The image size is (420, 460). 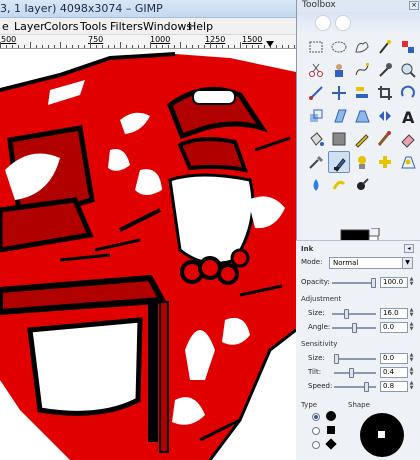 What do you see at coordinates (200, 26) in the screenshot?
I see `menu-help: Help` at bounding box center [200, 26].